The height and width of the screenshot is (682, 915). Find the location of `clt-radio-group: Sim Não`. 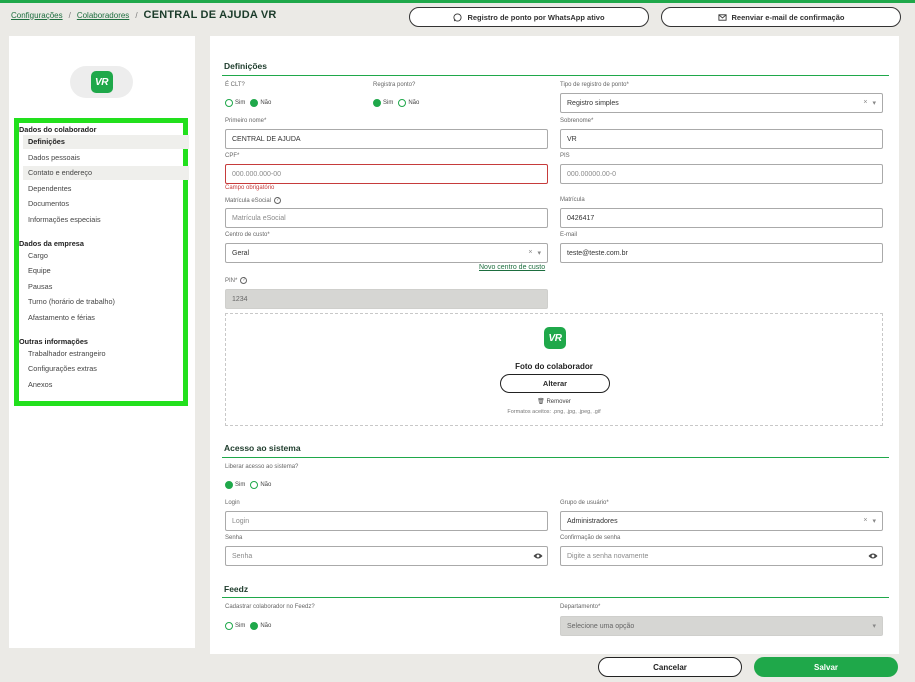

clt-radio-group: Sim Não is located at coordinates (249, 103).